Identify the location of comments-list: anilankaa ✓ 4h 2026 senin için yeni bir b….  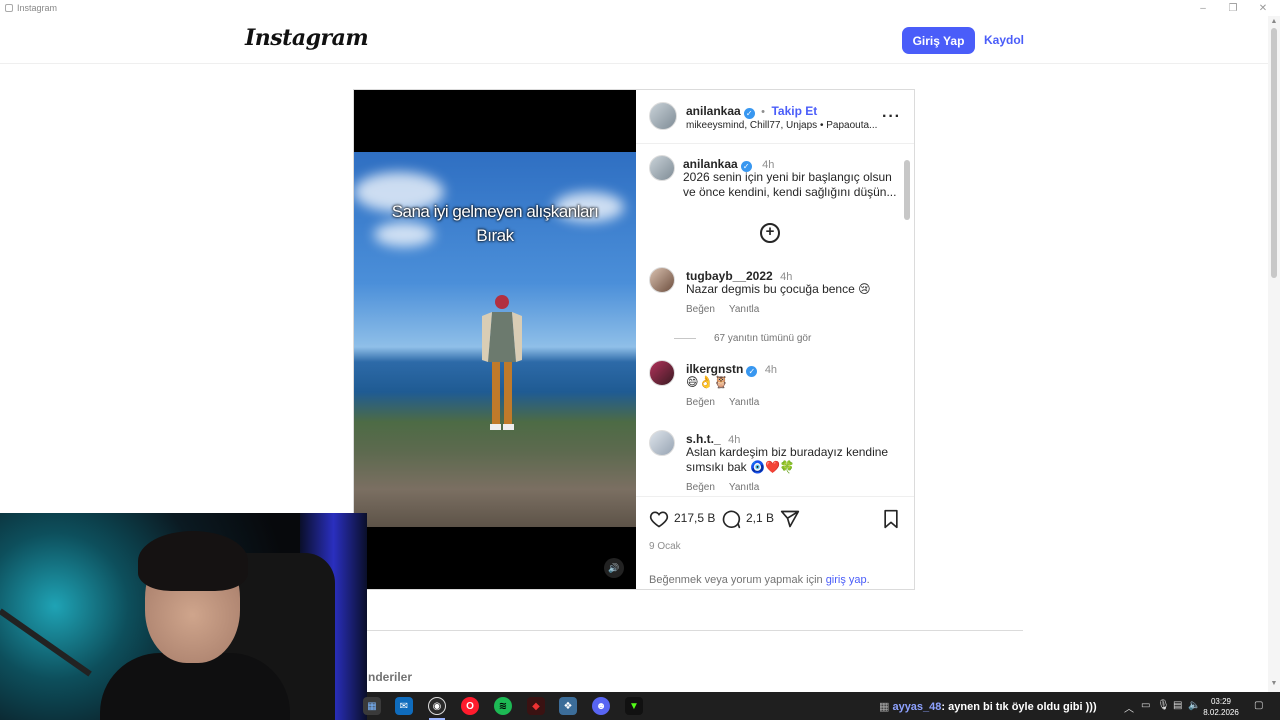
(775, 320).